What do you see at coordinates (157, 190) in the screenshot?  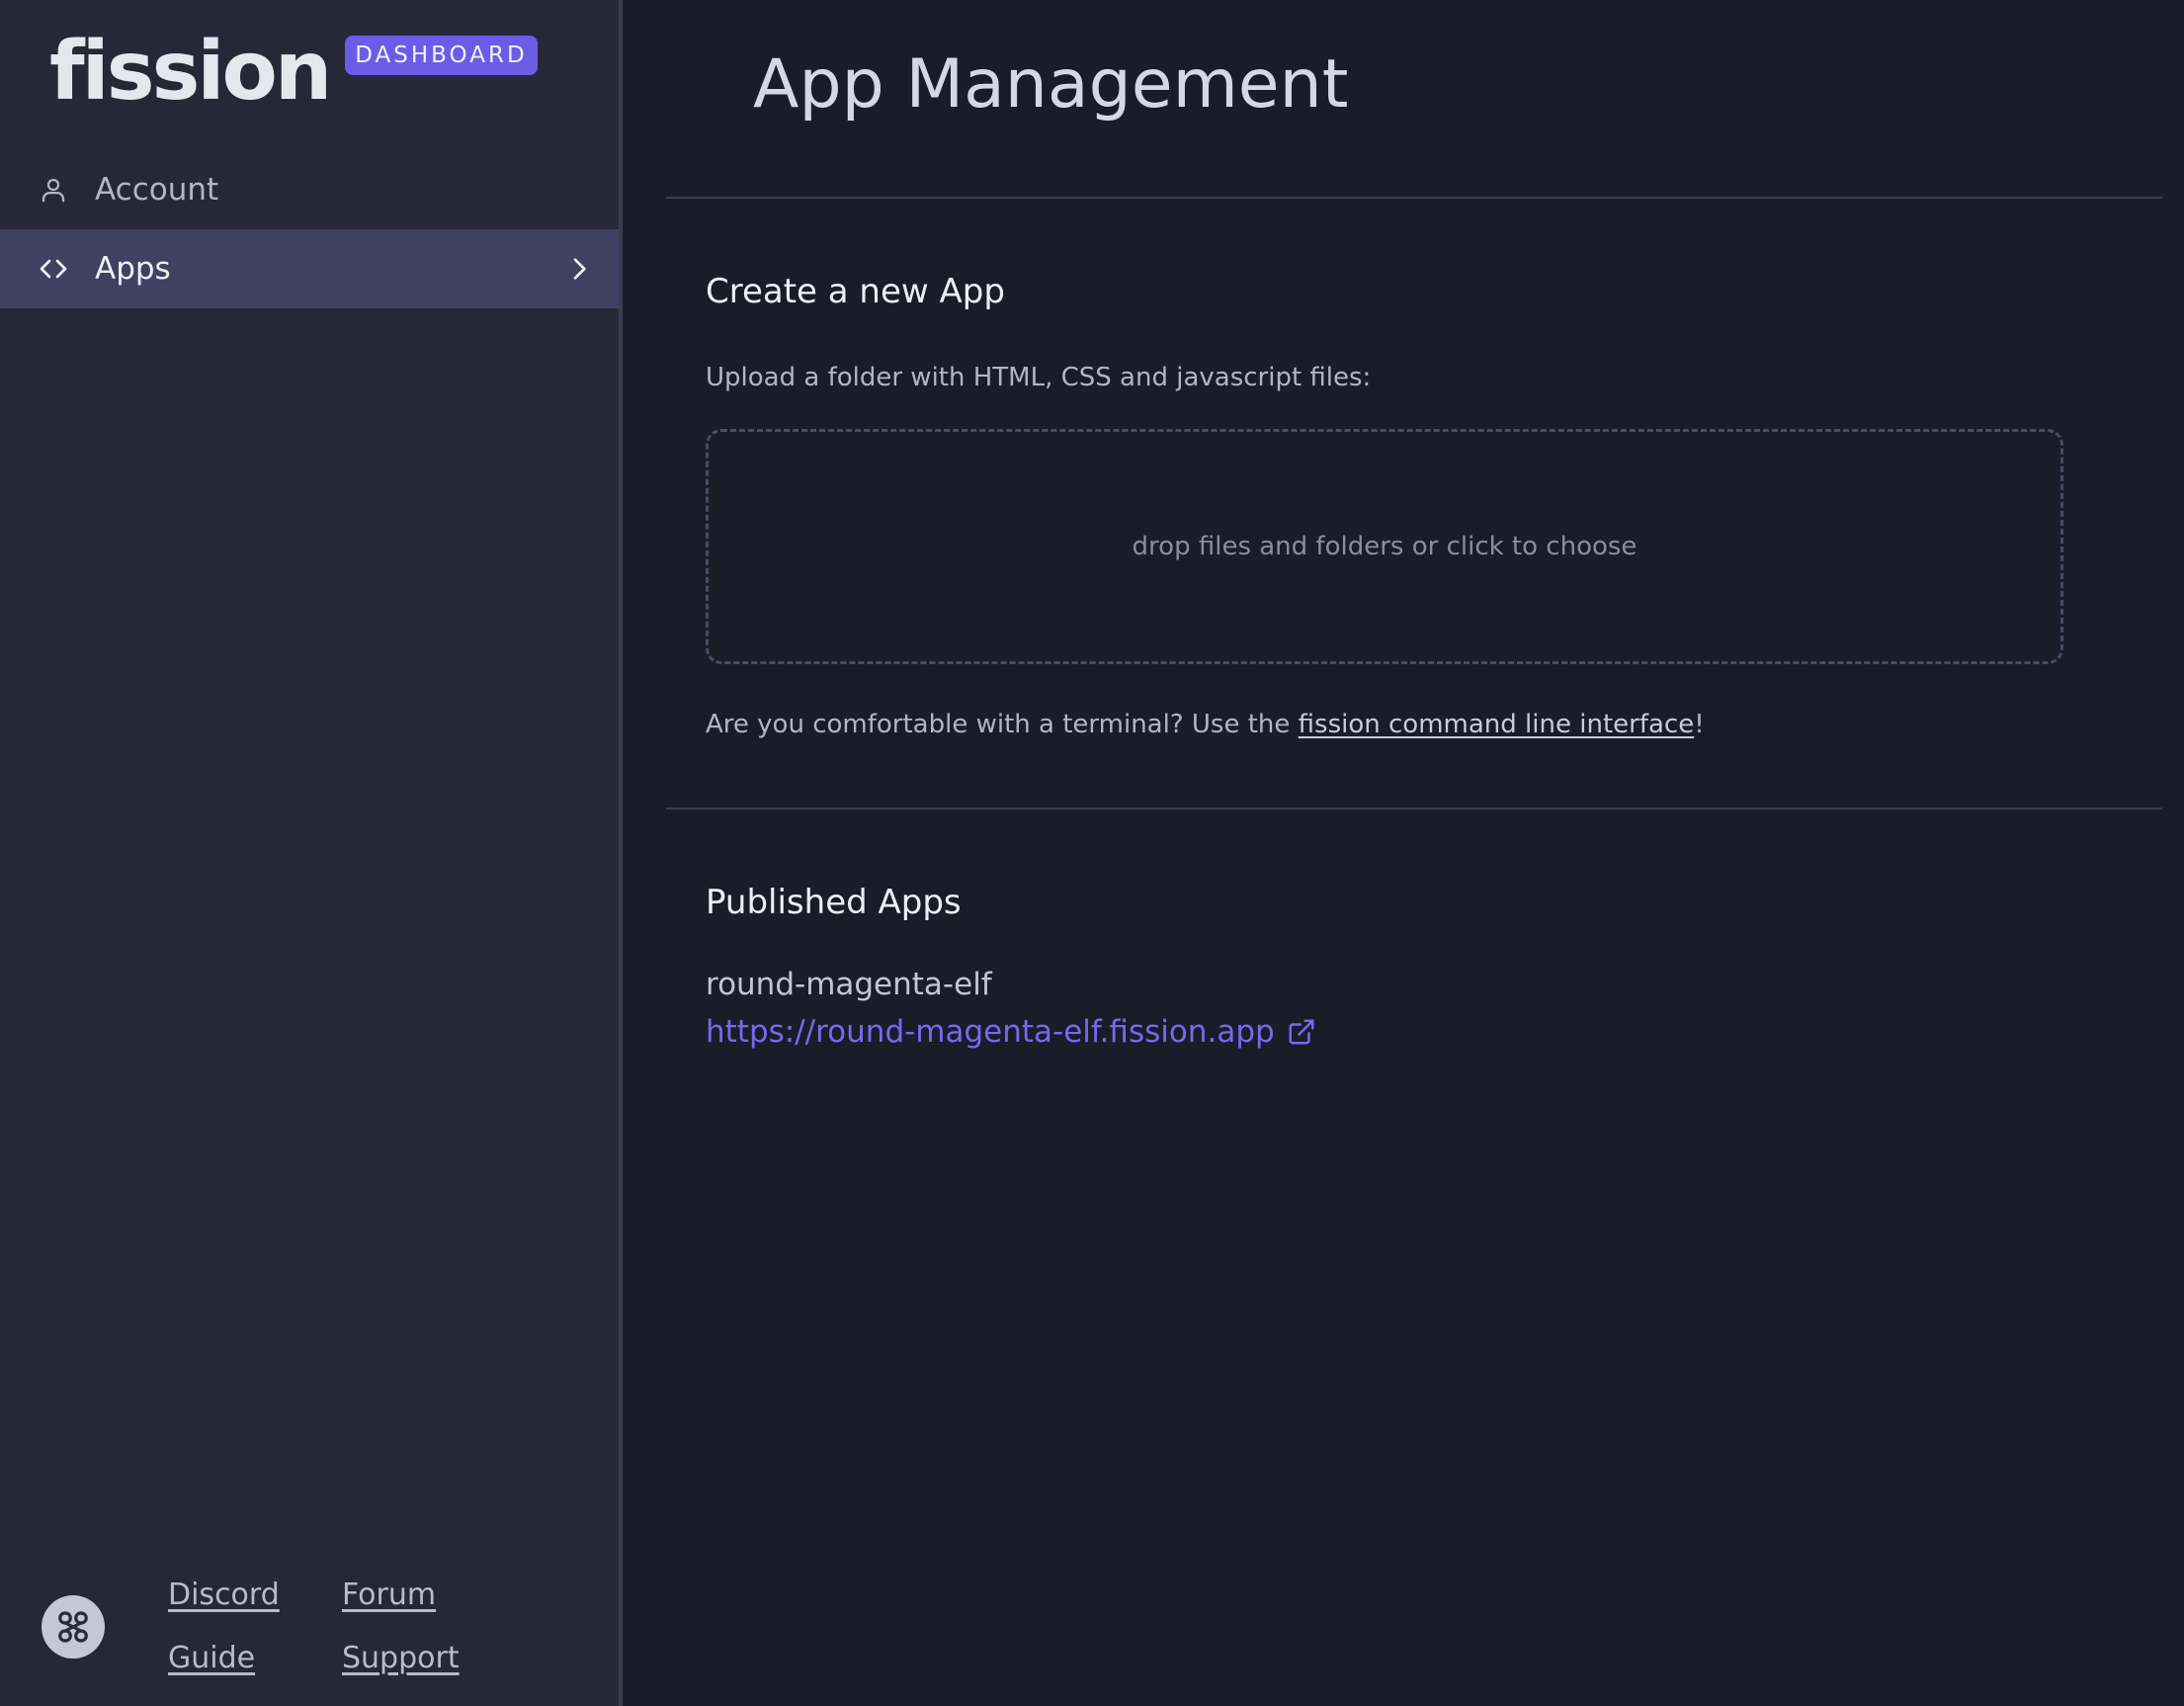 I see `sidebar-item-label: Account` at bounding box center [157, 190].